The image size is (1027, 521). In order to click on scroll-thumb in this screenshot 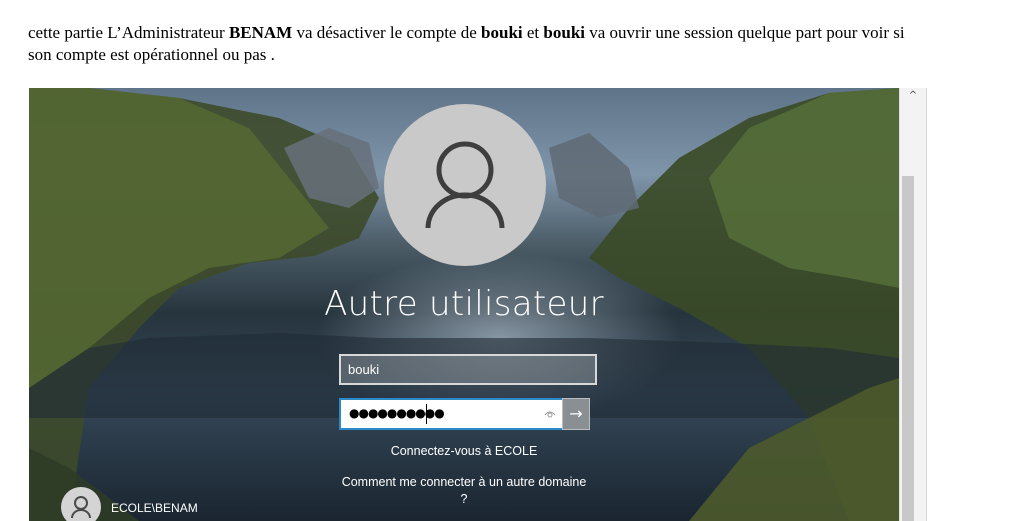, I will do `click(908, 348)`.